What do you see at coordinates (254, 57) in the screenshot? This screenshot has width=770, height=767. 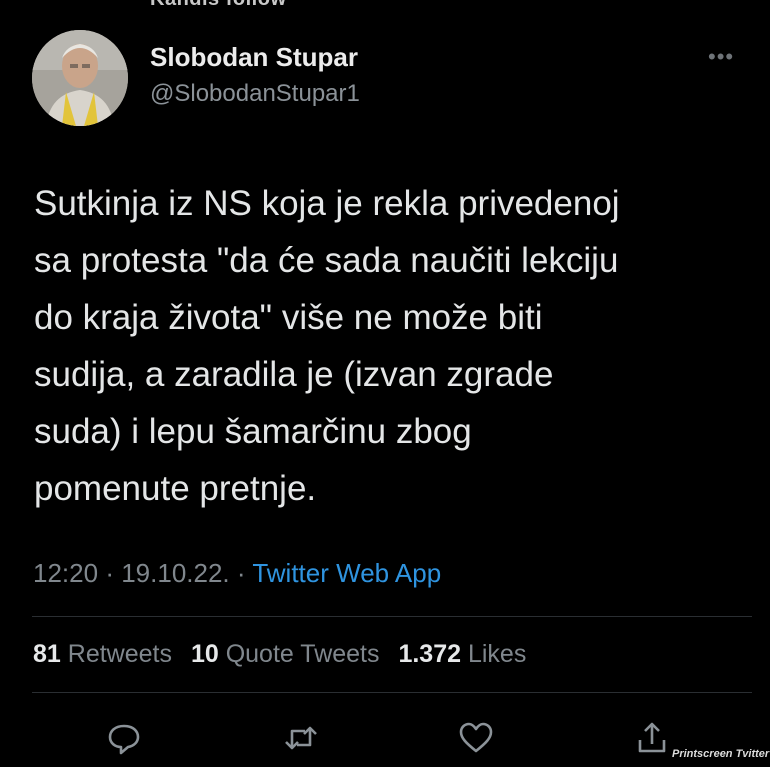 I see `author-name: Slobodan Stupar` at bounding box center [254, 57].